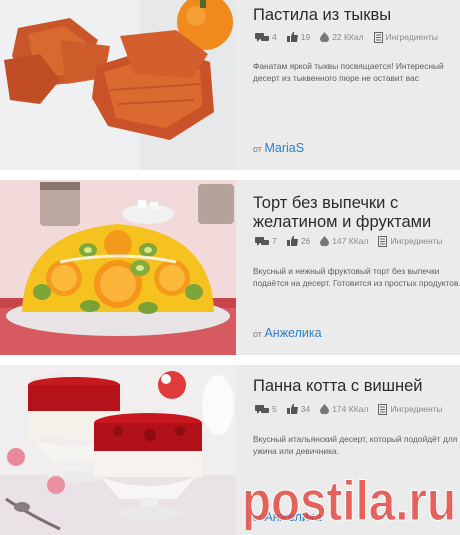  I want to click on calories: 22 ККал, so click(342, 37).